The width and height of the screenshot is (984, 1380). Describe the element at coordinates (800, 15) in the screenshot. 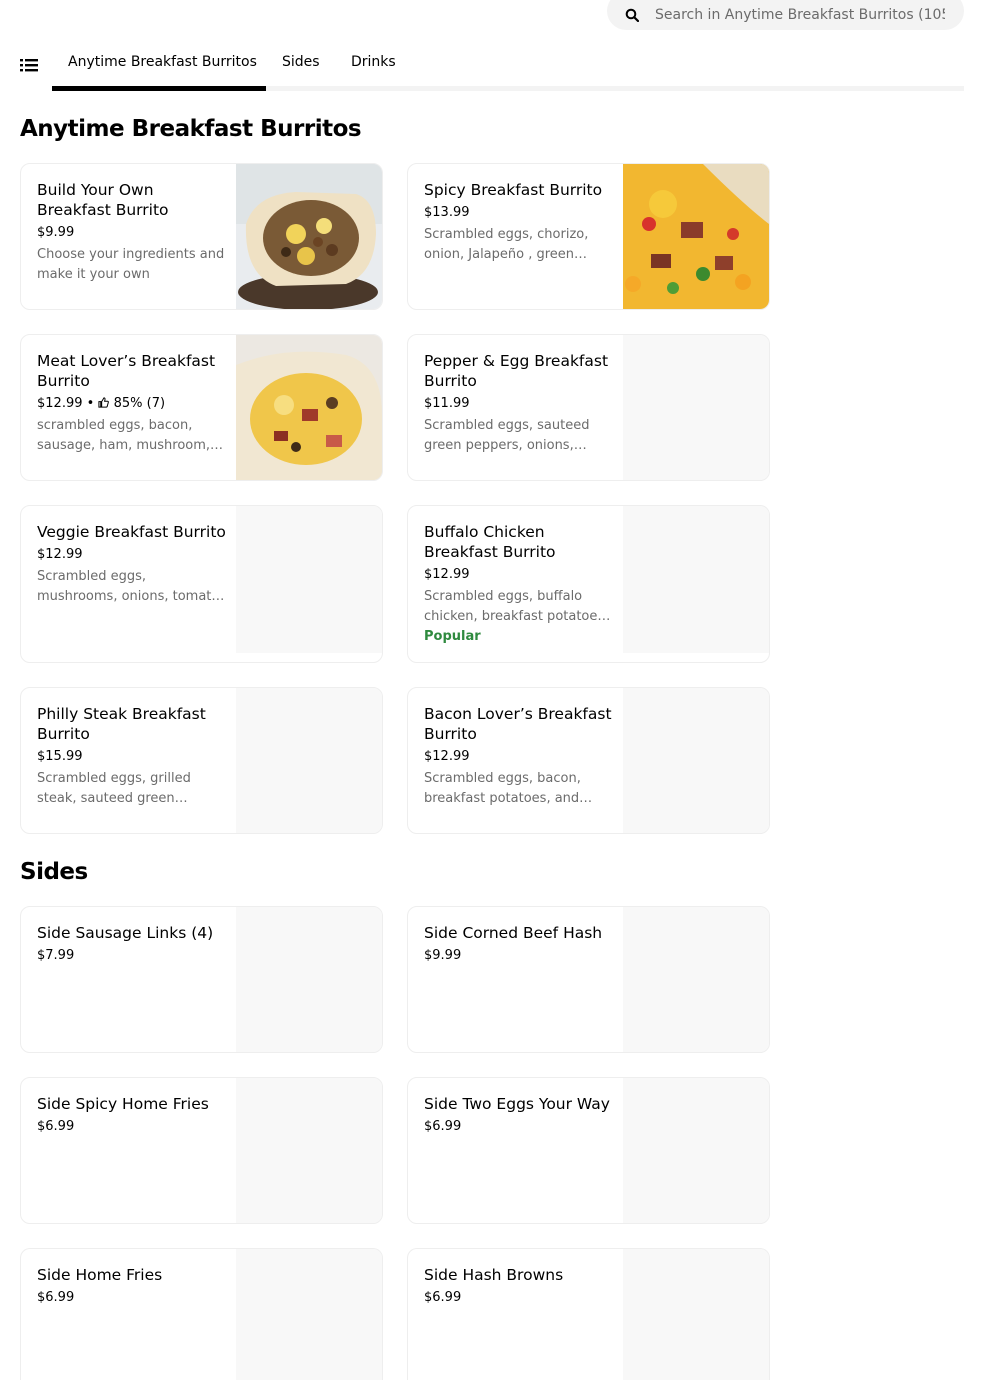

I see `search-input` at that location.